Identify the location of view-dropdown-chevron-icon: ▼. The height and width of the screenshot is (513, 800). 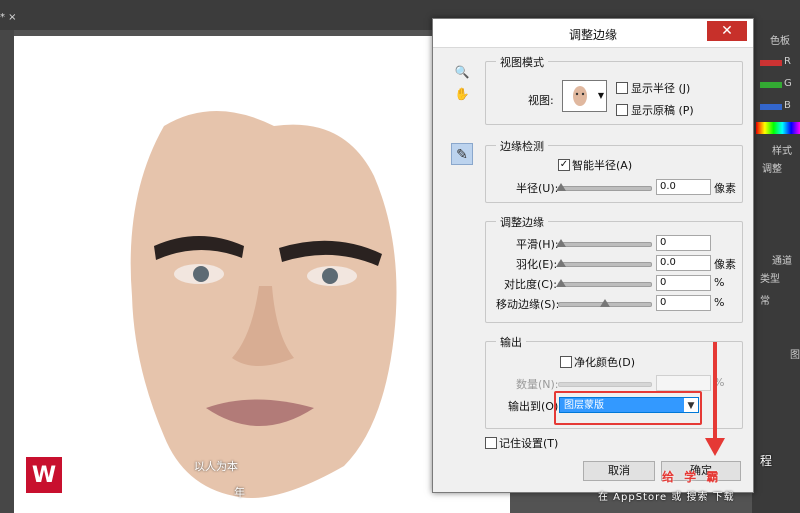
(601, 96).